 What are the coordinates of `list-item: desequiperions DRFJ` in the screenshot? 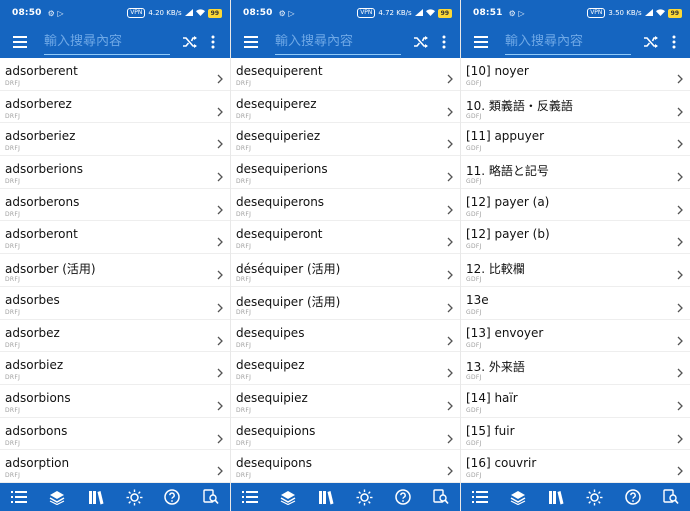 It's located at (345, 172).